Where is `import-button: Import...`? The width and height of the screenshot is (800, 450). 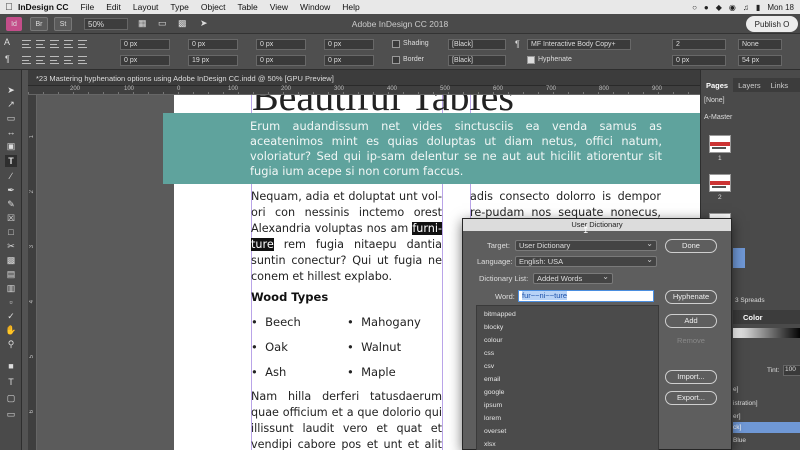
import-button: Import... is located at coordinates (691, 377).